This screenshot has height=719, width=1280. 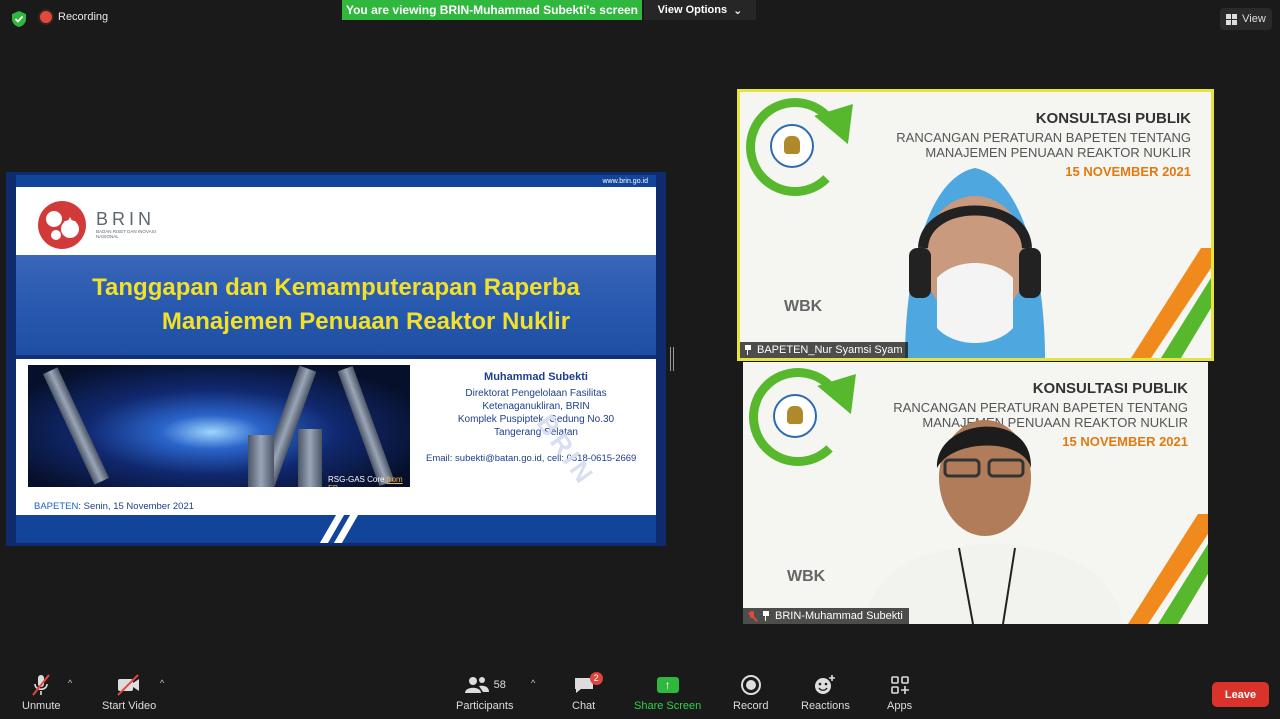 What do you see at coordinates (336, 287) in the screenshot?
I see `slide-title-line1: Tanggapan dan Kemamputerapan Raperba` at bounding box center [336, 287].